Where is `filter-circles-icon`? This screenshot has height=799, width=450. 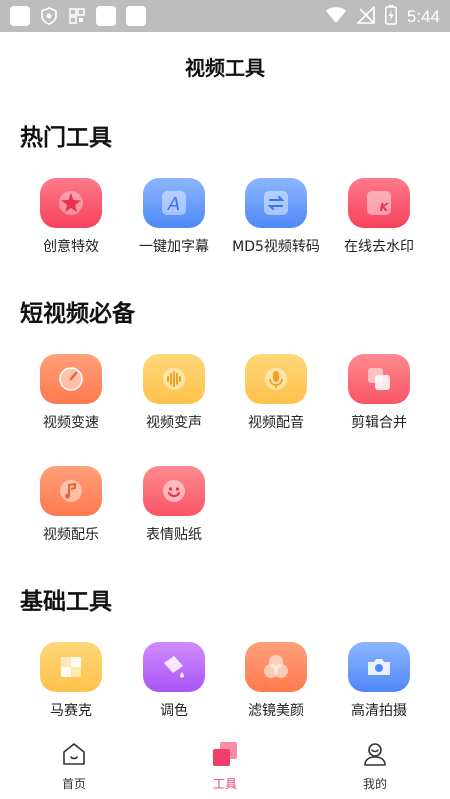 filter-circles-icon is located at coordinates (276, 667).